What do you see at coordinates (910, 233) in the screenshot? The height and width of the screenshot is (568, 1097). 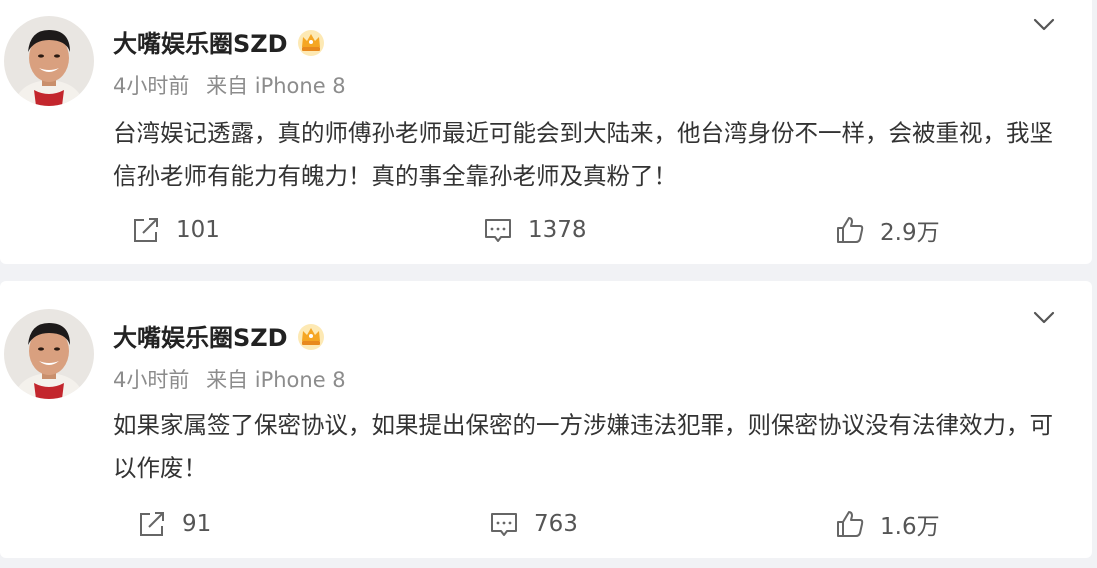 I see `like-count: 2.9万` at bounding box center [910, 233].